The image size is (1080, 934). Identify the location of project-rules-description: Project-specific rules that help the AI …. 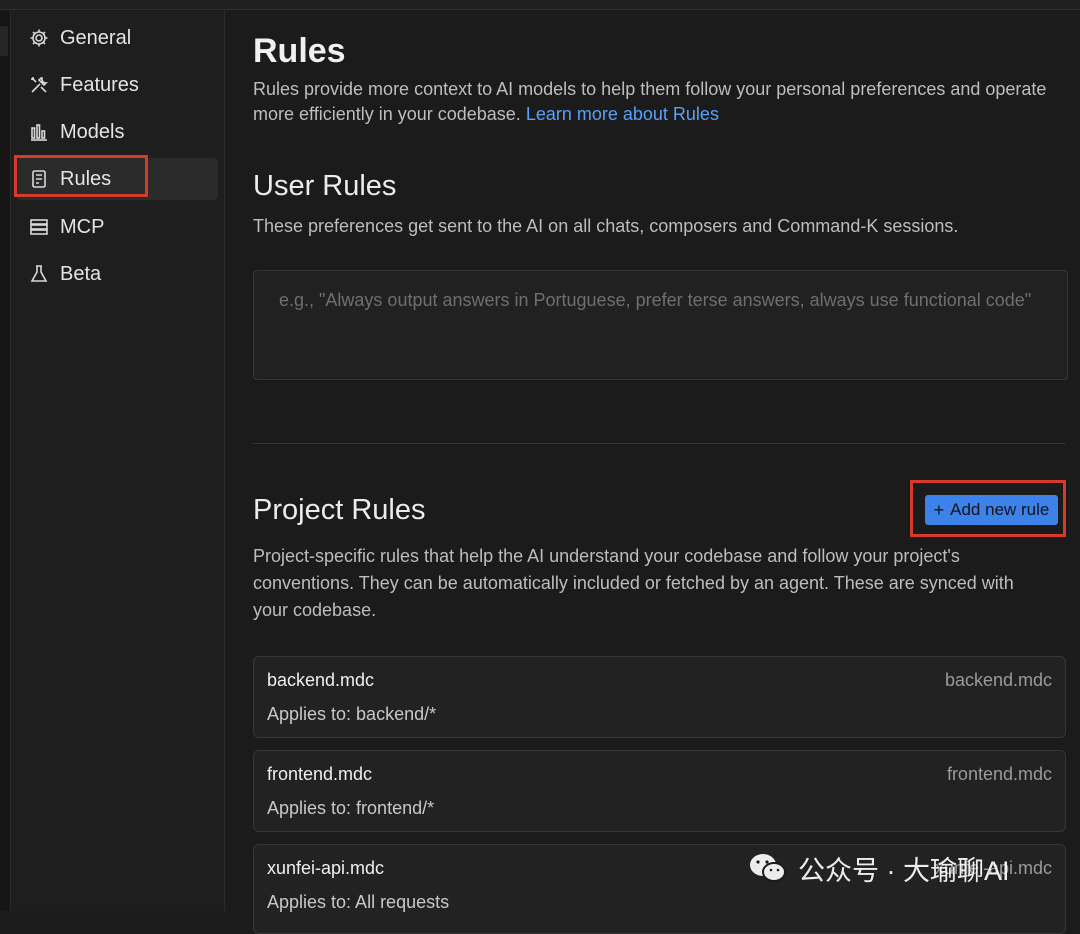
(633, 583).